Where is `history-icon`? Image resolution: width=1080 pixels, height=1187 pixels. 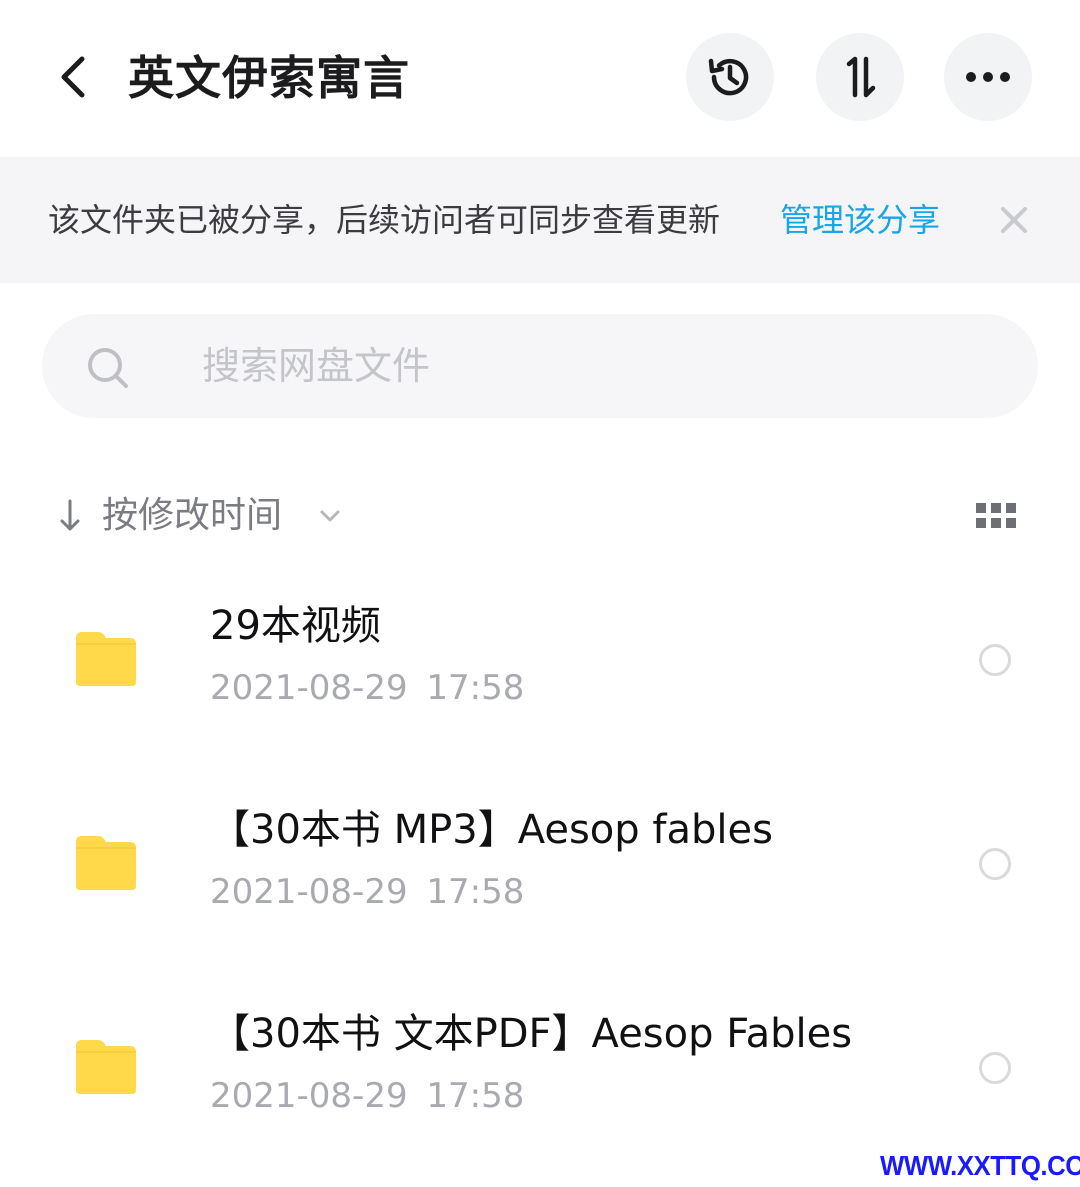
history-icon is located at coordinates (728, 77).